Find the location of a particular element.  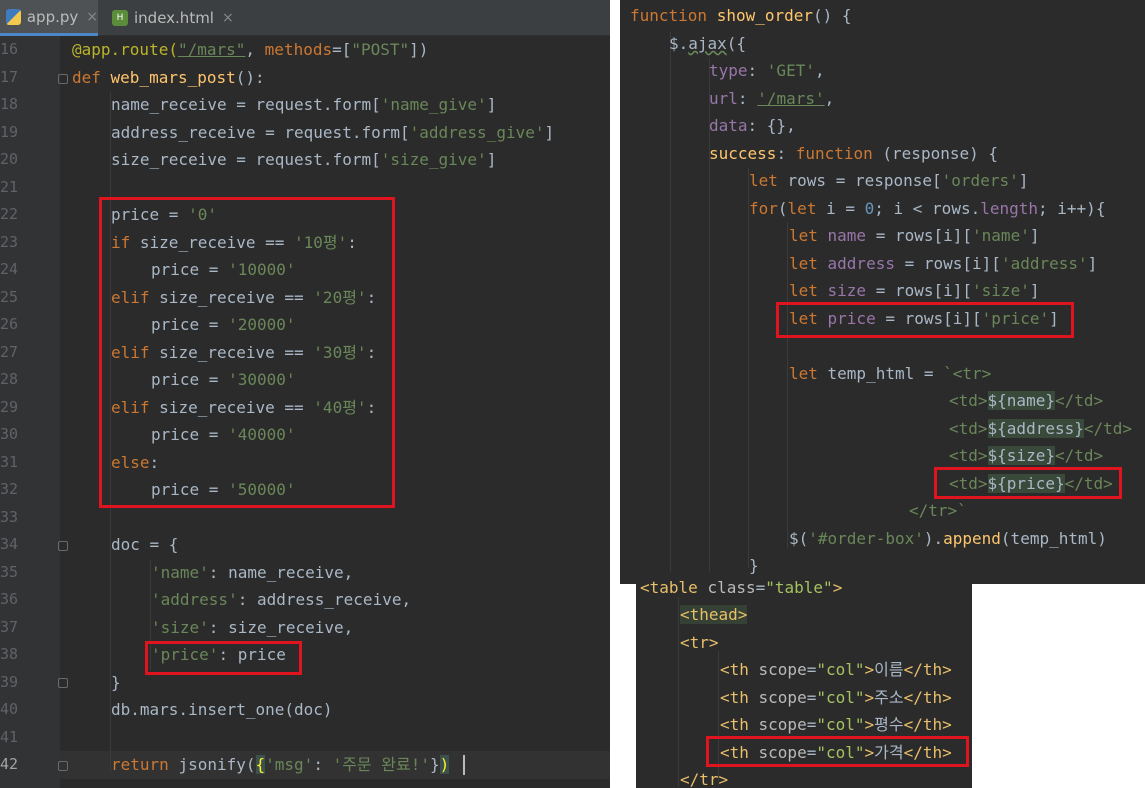

line-number: 25 is located at coordinates (9, 296).